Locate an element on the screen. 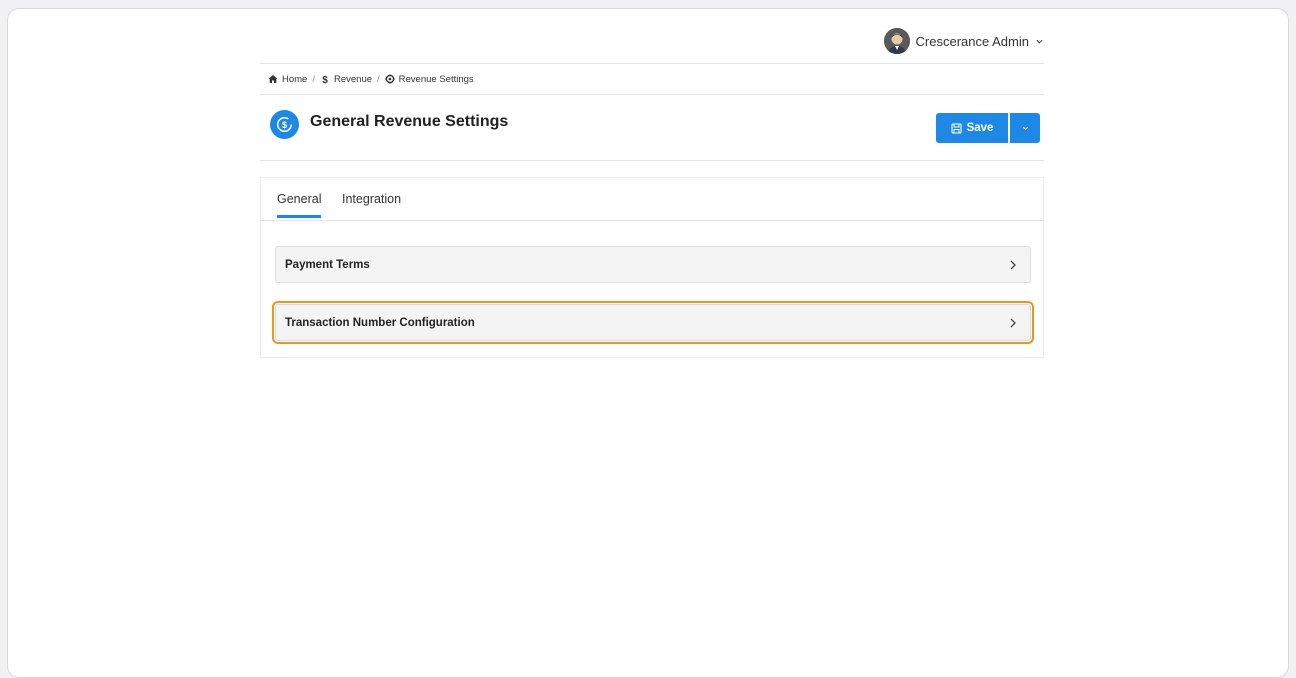 The height and width of the screenshot is (678, 1296). tab-bar: General Integration is located at coordinates (652, 199).